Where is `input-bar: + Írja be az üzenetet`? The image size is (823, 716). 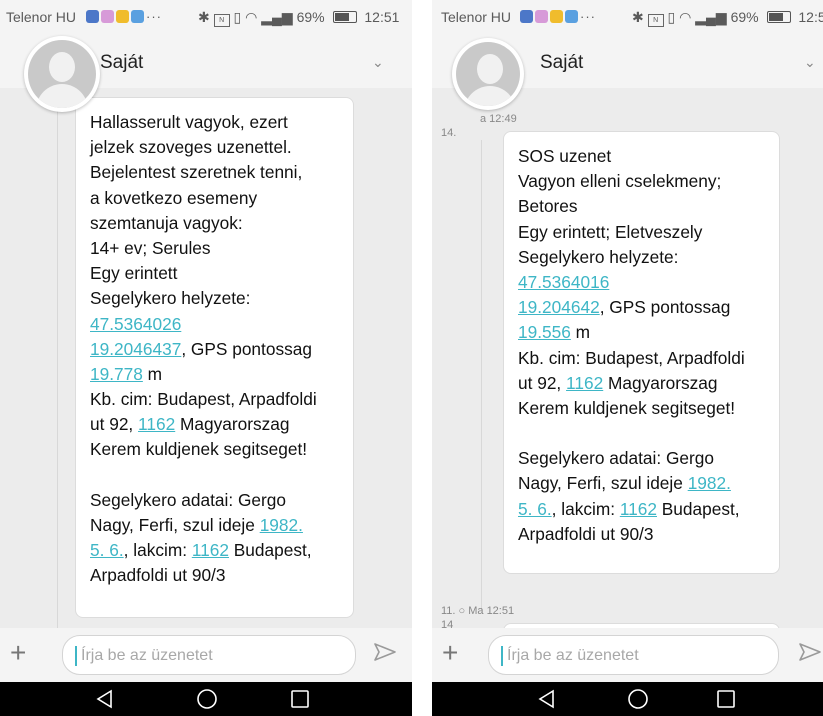
input-bar: + Írja be az üzenetet is located at coordinates (627, 655).